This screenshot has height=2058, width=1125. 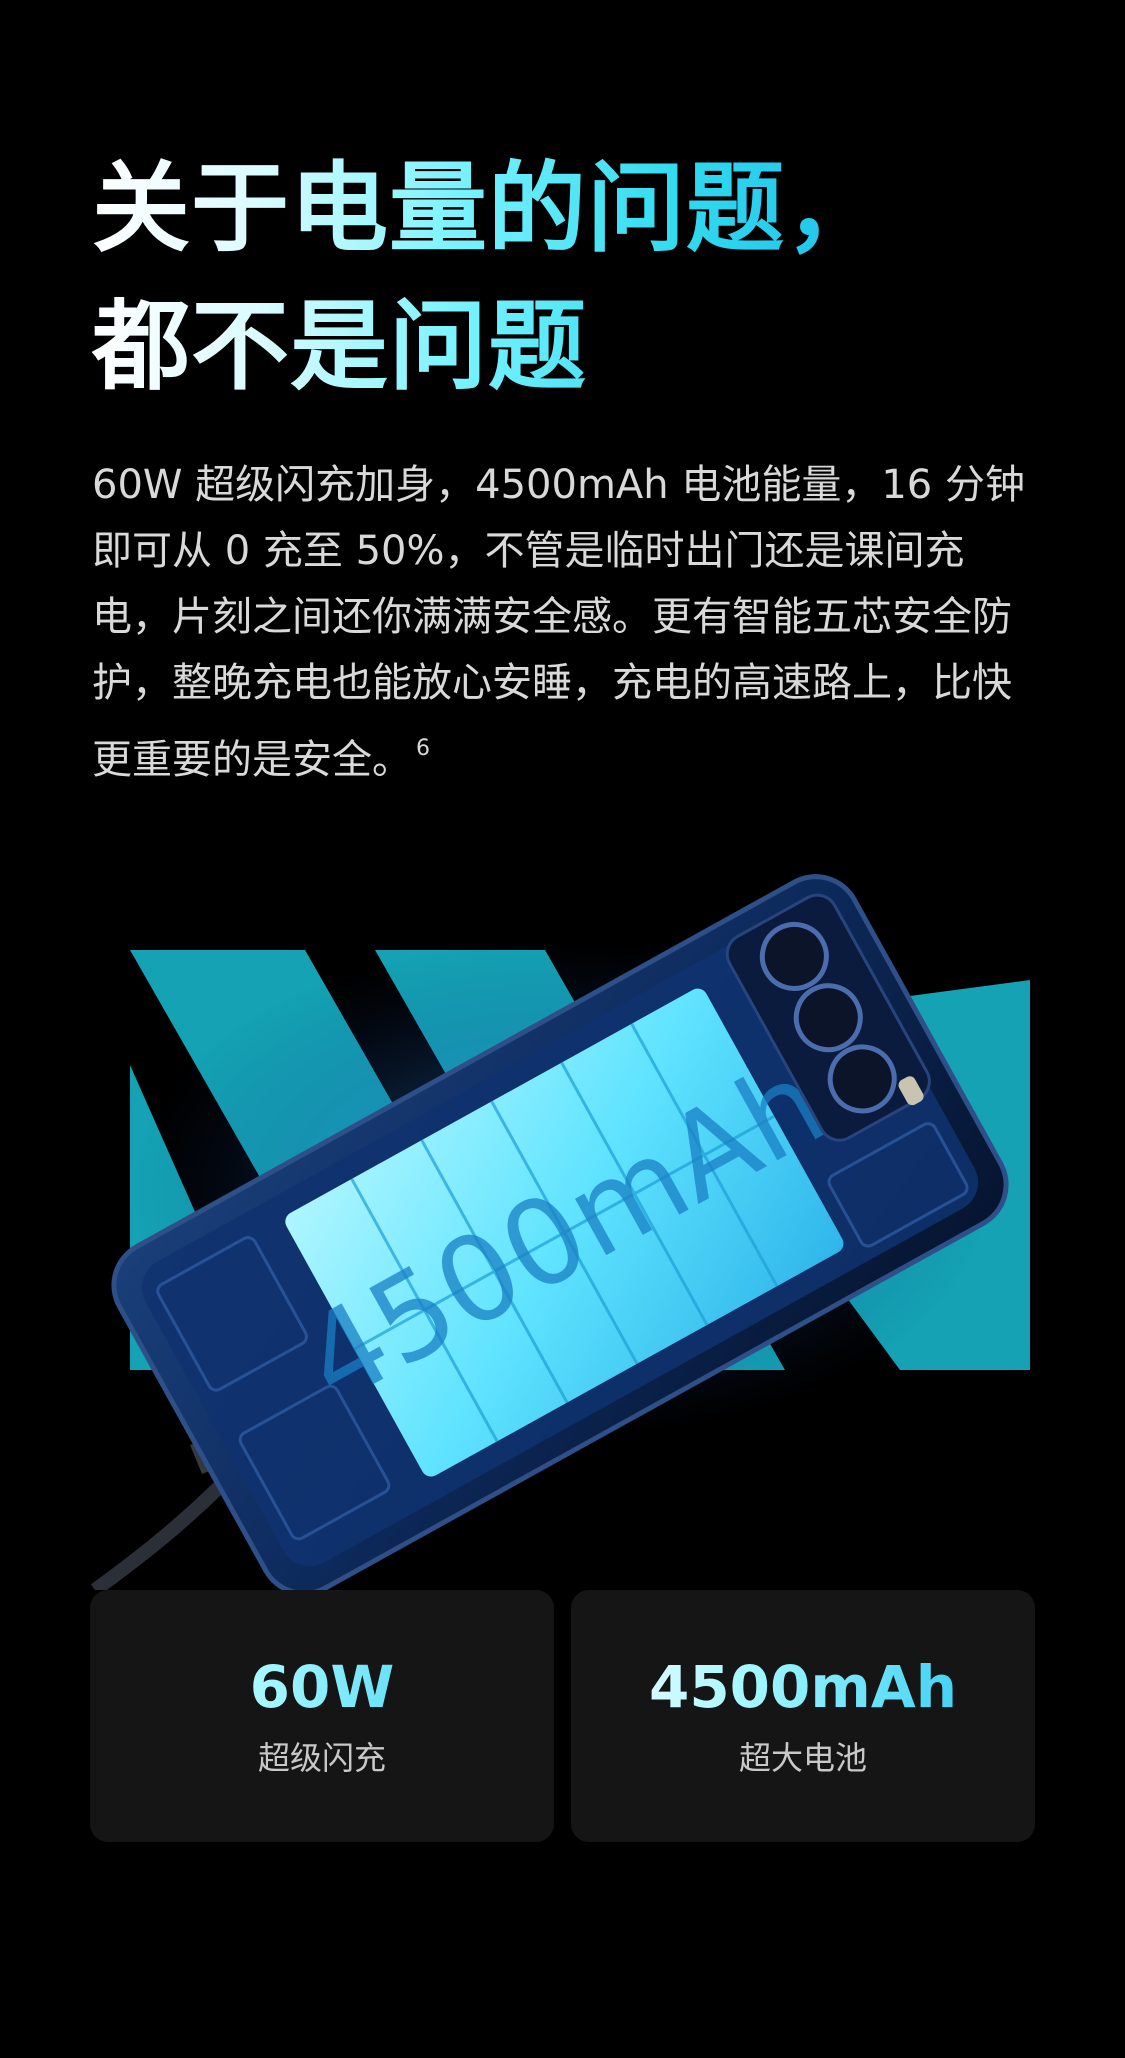 I want to click on stat-value: 60W, so click(x=322, y=1687).